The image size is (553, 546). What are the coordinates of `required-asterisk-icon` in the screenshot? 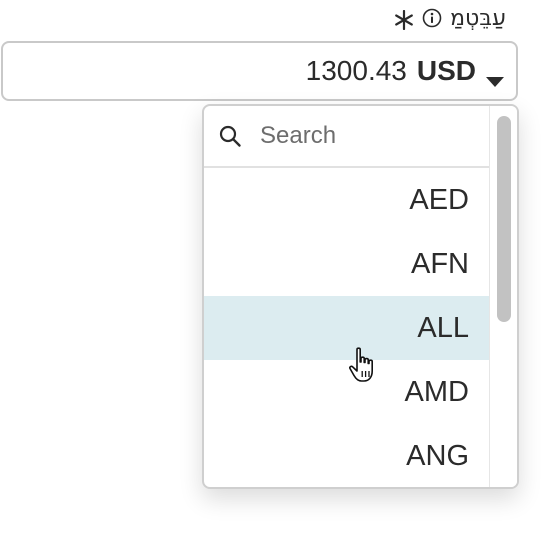 It's located at (404, 19).